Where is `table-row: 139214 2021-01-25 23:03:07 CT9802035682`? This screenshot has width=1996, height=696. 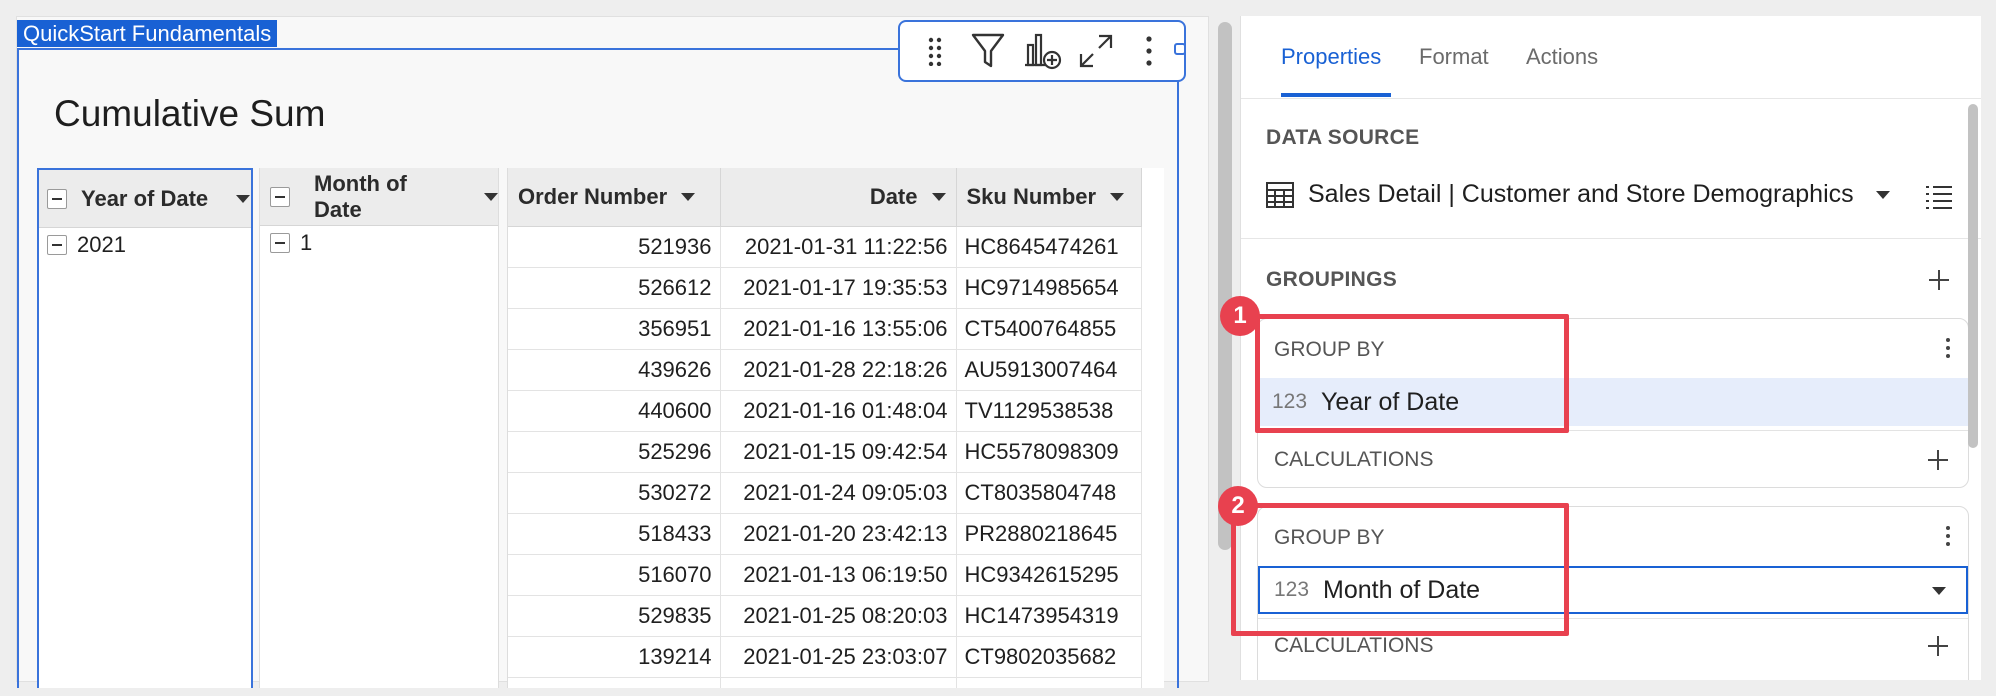
table-row: 139214 2021-01-25 23:03:07 CT9802035682 is located at coordinates (825, 657).